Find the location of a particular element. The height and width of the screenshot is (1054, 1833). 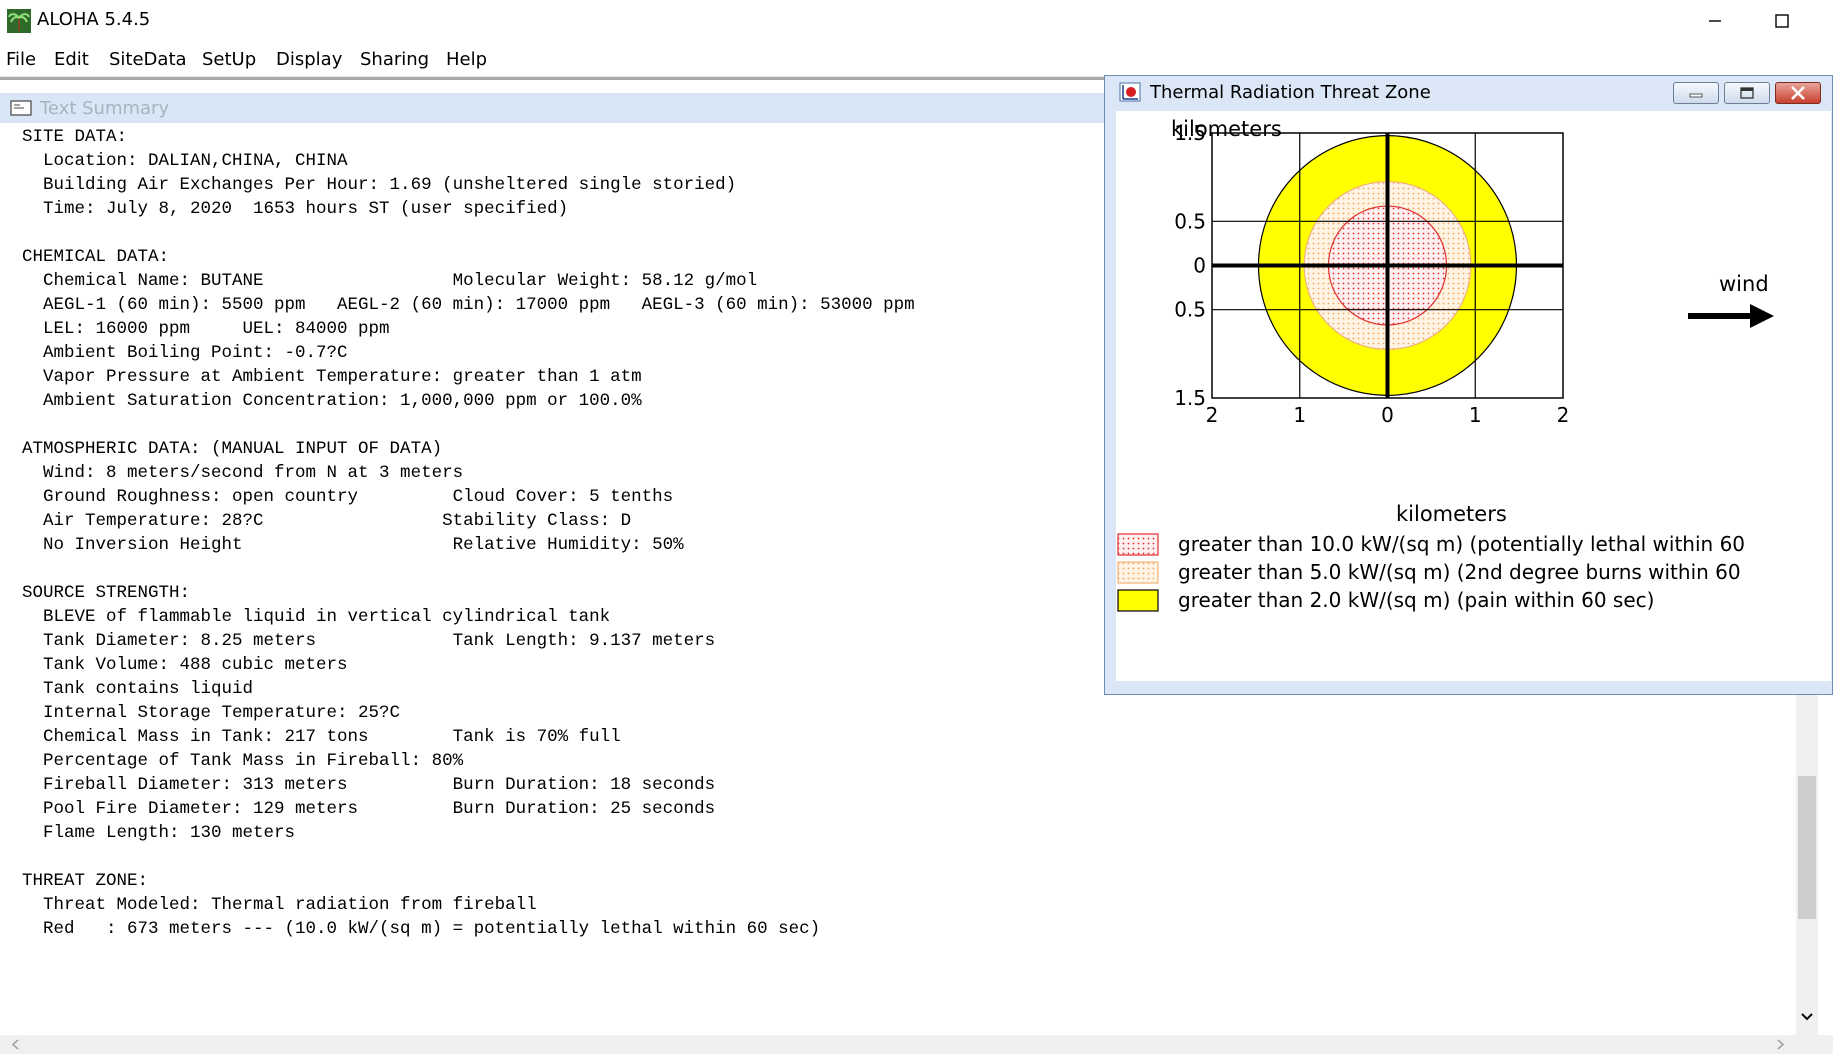

menu-file: File is located at coordinates (21, 59).